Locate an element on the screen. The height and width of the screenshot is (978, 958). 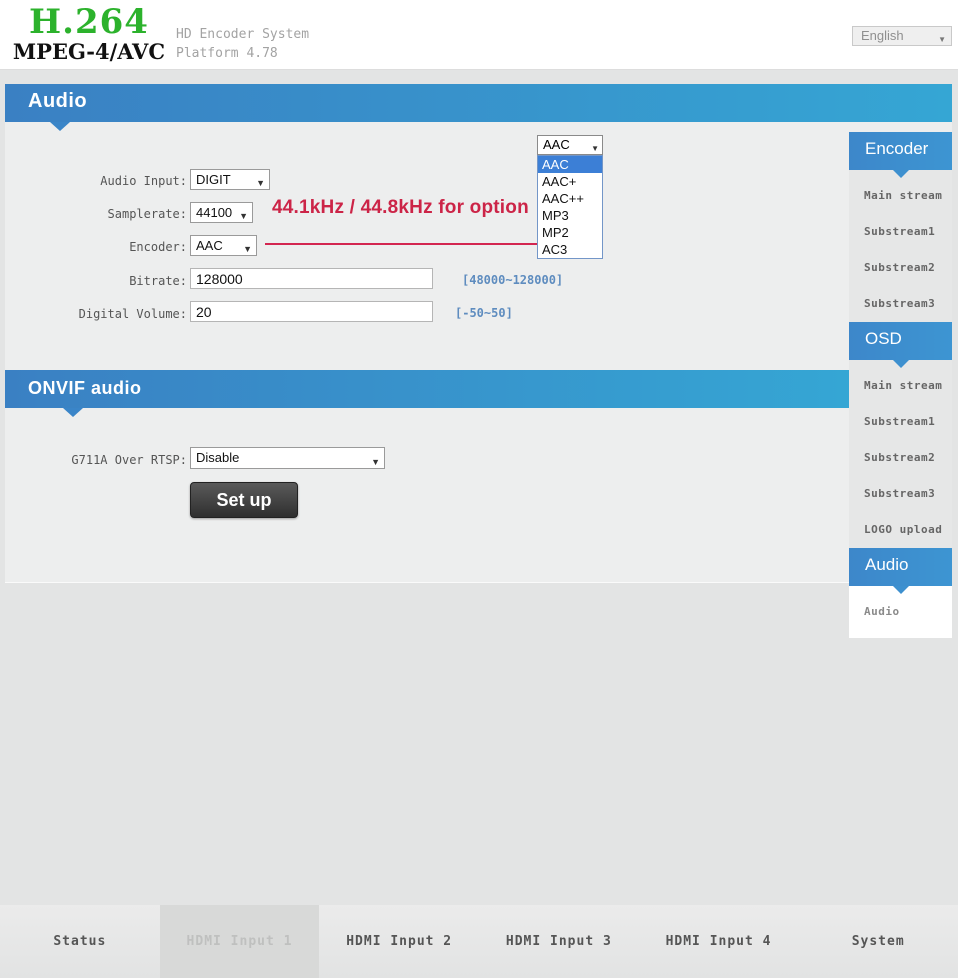
language-selected-value: English is located at coordinates (882, 35).